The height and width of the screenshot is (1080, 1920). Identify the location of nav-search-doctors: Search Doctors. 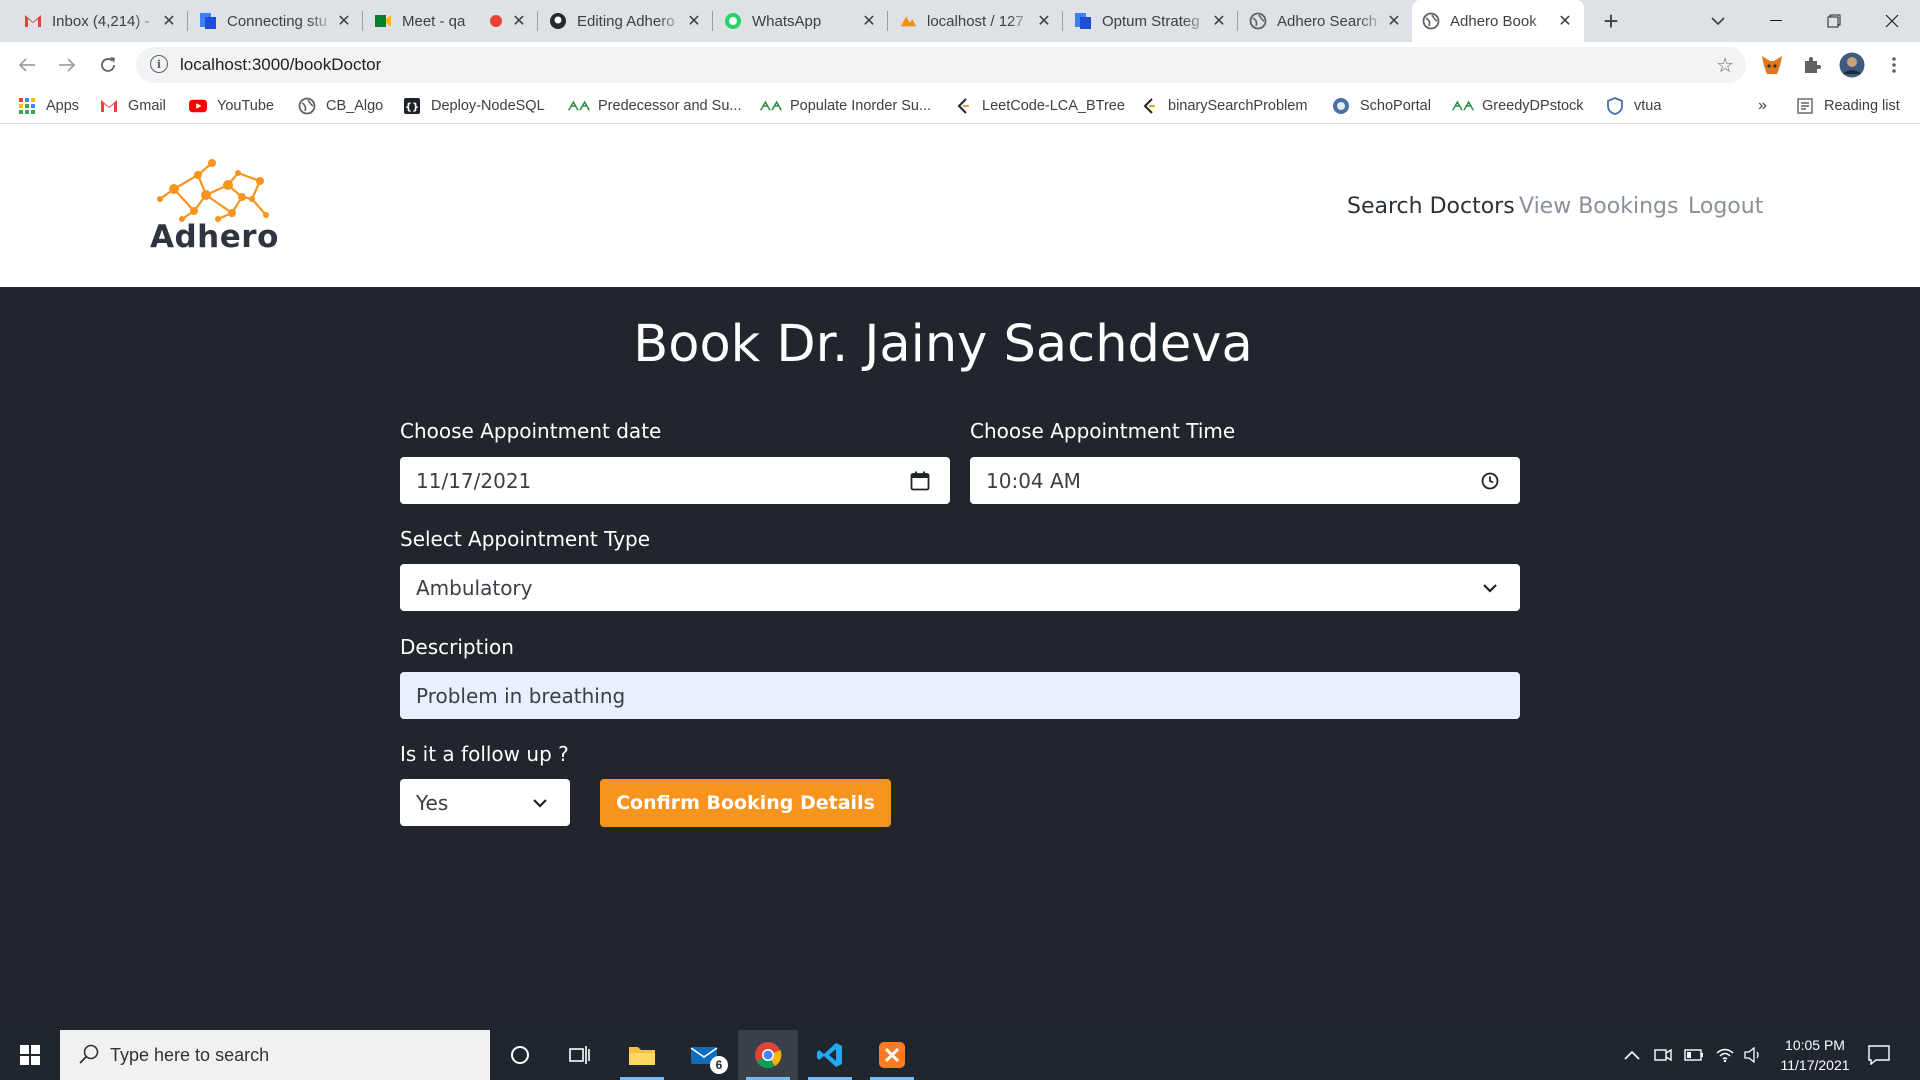
(1431, 206).